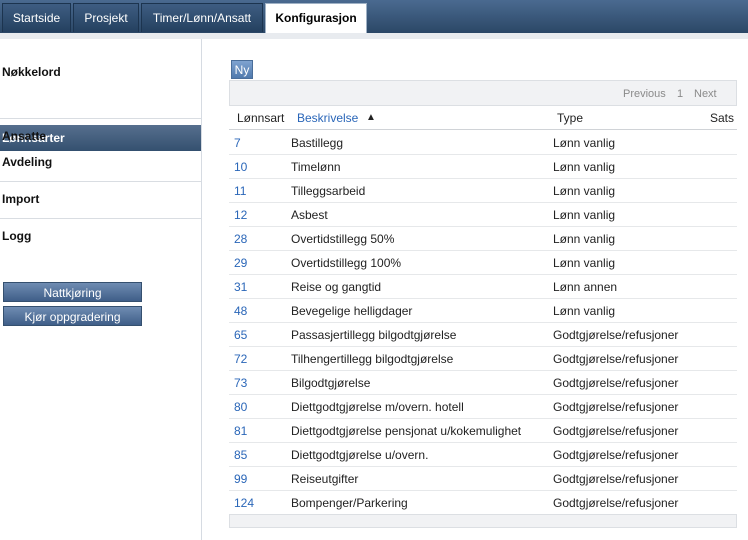  What do you see at coordinates (360, 455) in the screenshot?
I see `beskrivelse-cell: Diettgodtgjørelse u/overn.` at bounding box center [360, 455].